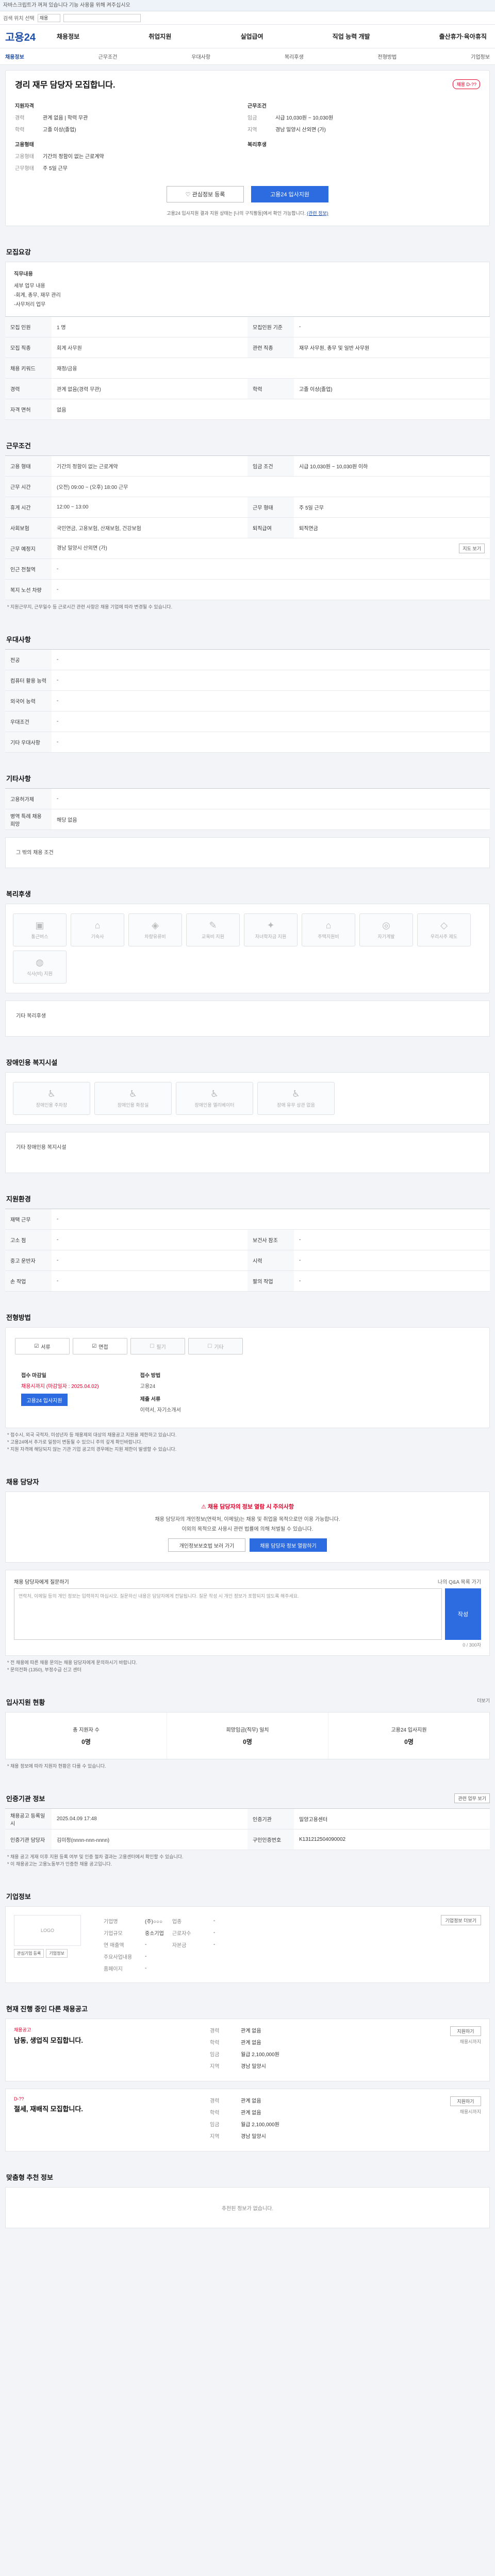 This screenshot has width=495, height=2576. What do you see at coordinates (459, 1581) in the screenshot?
I see `qna-list-link: 나의 Q&A 목록 가기` at bounding box center [459, 1581].